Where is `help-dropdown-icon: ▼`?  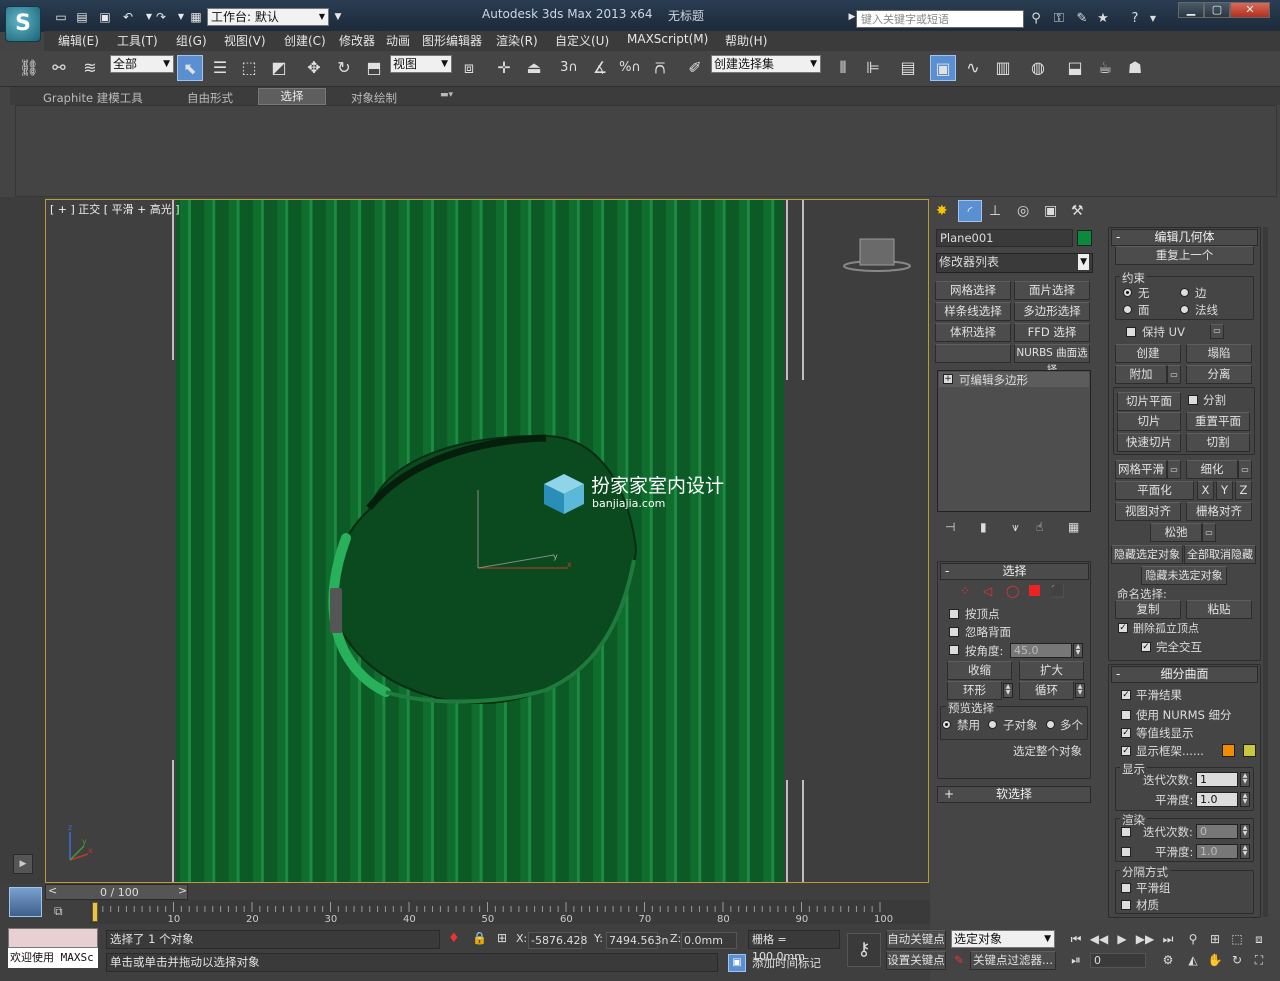
help-dropdown-icon: ▼ is located at coordinates (1153, 19).